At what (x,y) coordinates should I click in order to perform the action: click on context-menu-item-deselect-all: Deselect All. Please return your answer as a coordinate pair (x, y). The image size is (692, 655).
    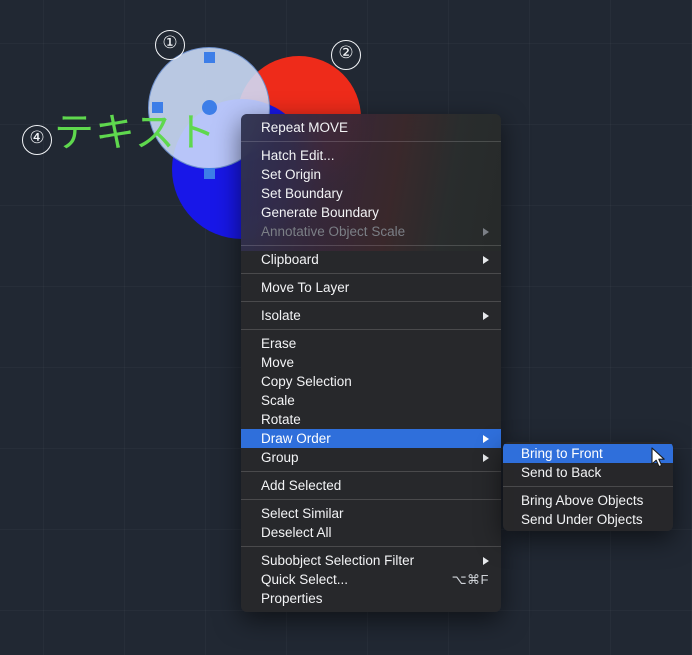
    Looking at the image, I should click on (371, 532).